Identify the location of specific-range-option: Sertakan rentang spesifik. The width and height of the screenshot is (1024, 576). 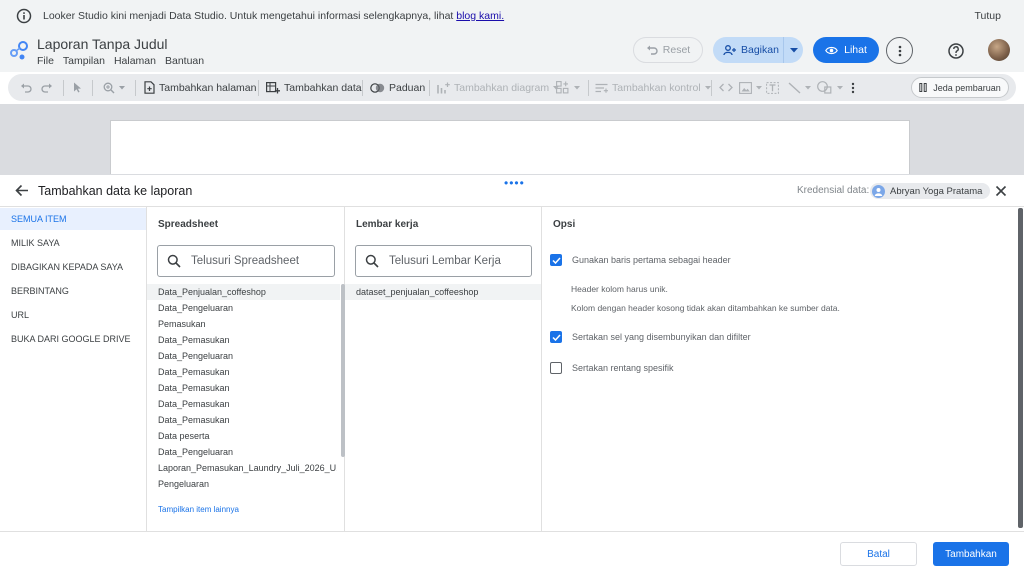
(612, 368).